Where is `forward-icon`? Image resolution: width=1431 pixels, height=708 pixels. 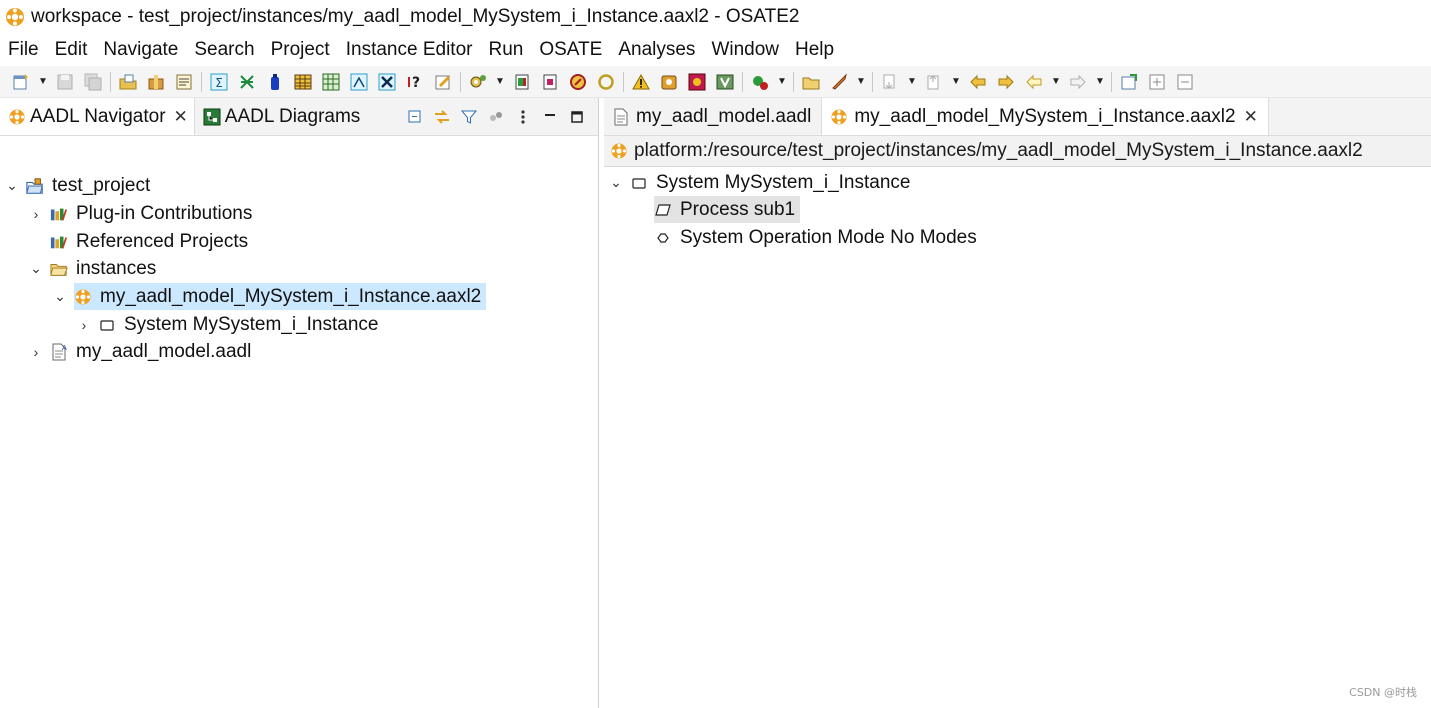
forward-icon is located at coordinates (1077, 81).